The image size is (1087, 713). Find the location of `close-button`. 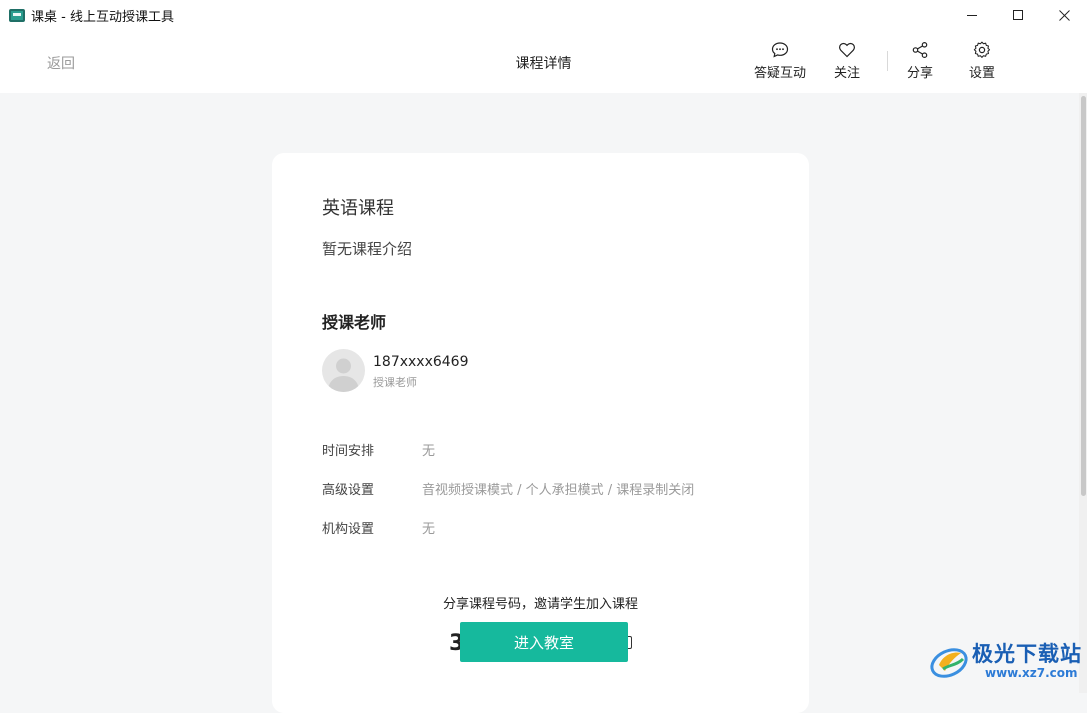

close-button is located at coordinates (1064, 15).